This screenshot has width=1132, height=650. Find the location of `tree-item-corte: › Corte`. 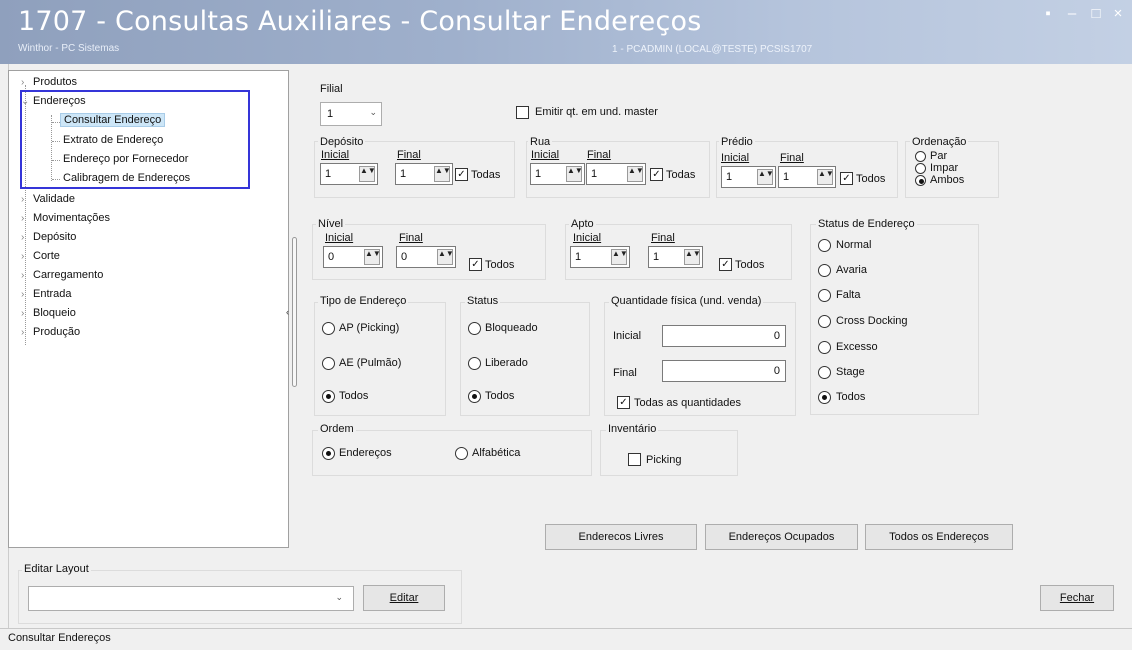

tree-item-corte: › Corte is located at coordinates (40, 256).